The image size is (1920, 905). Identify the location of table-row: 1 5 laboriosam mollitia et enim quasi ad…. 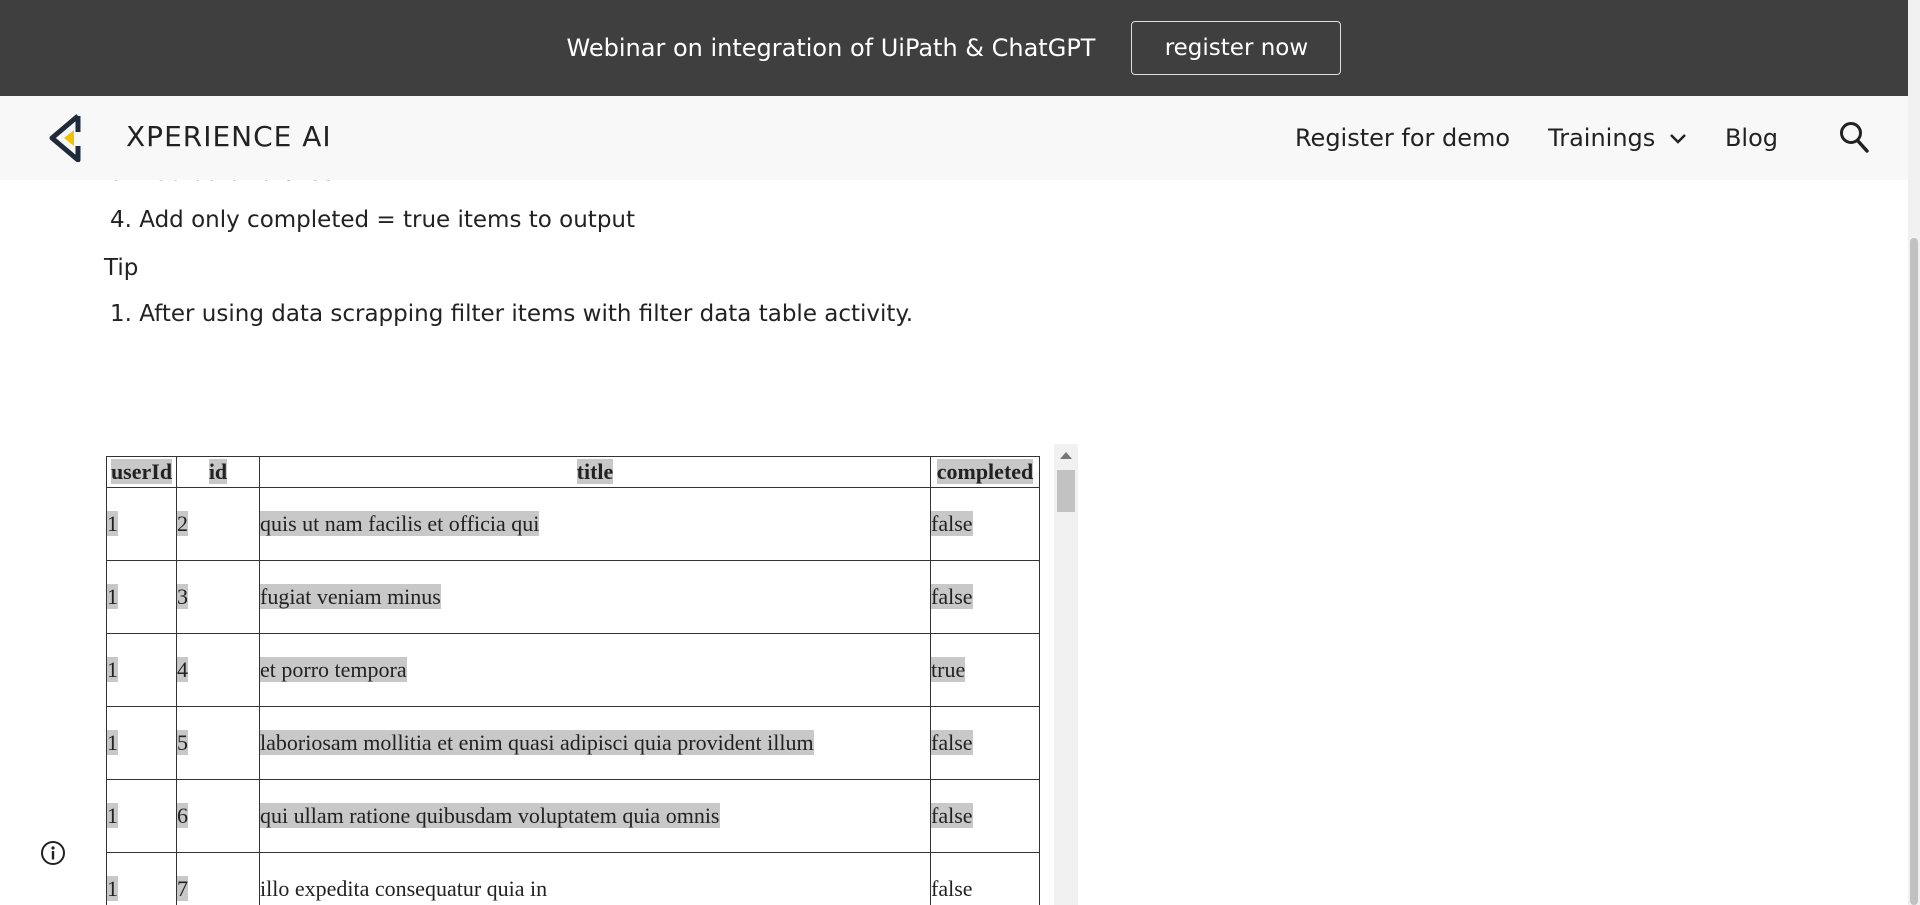
(573, 743).